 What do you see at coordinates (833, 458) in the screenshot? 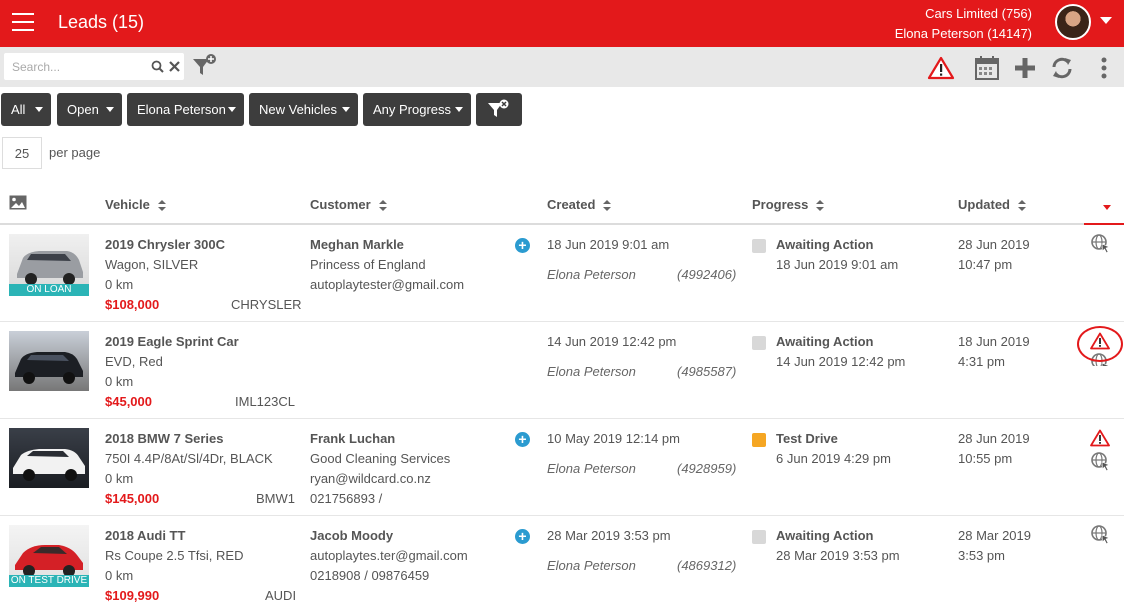
I see `progress-date: 6 Jun 2019 4:29 pm` at bounding box center [833, 458].